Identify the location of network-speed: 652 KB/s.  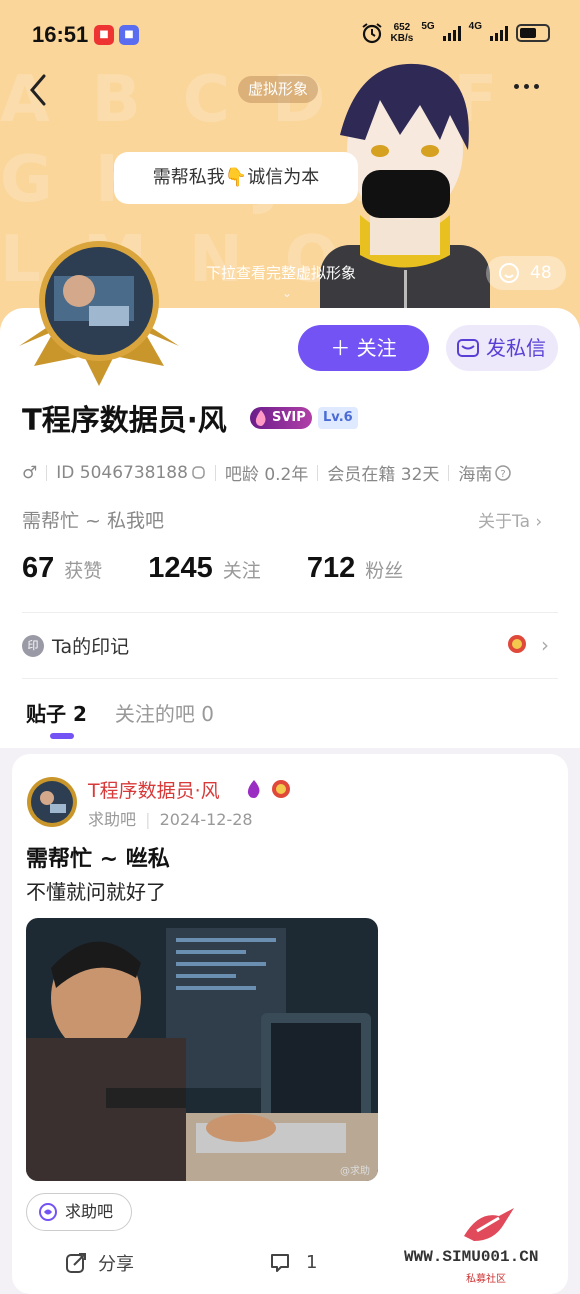
(402, 33).